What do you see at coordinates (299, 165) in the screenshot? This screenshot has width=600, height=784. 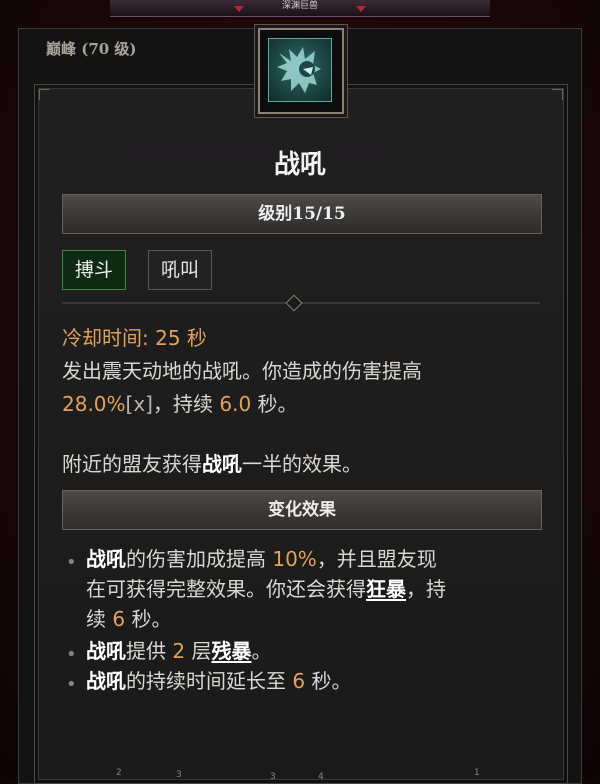 I see `skill-name: 战吼` at bounding box center [299, 165].